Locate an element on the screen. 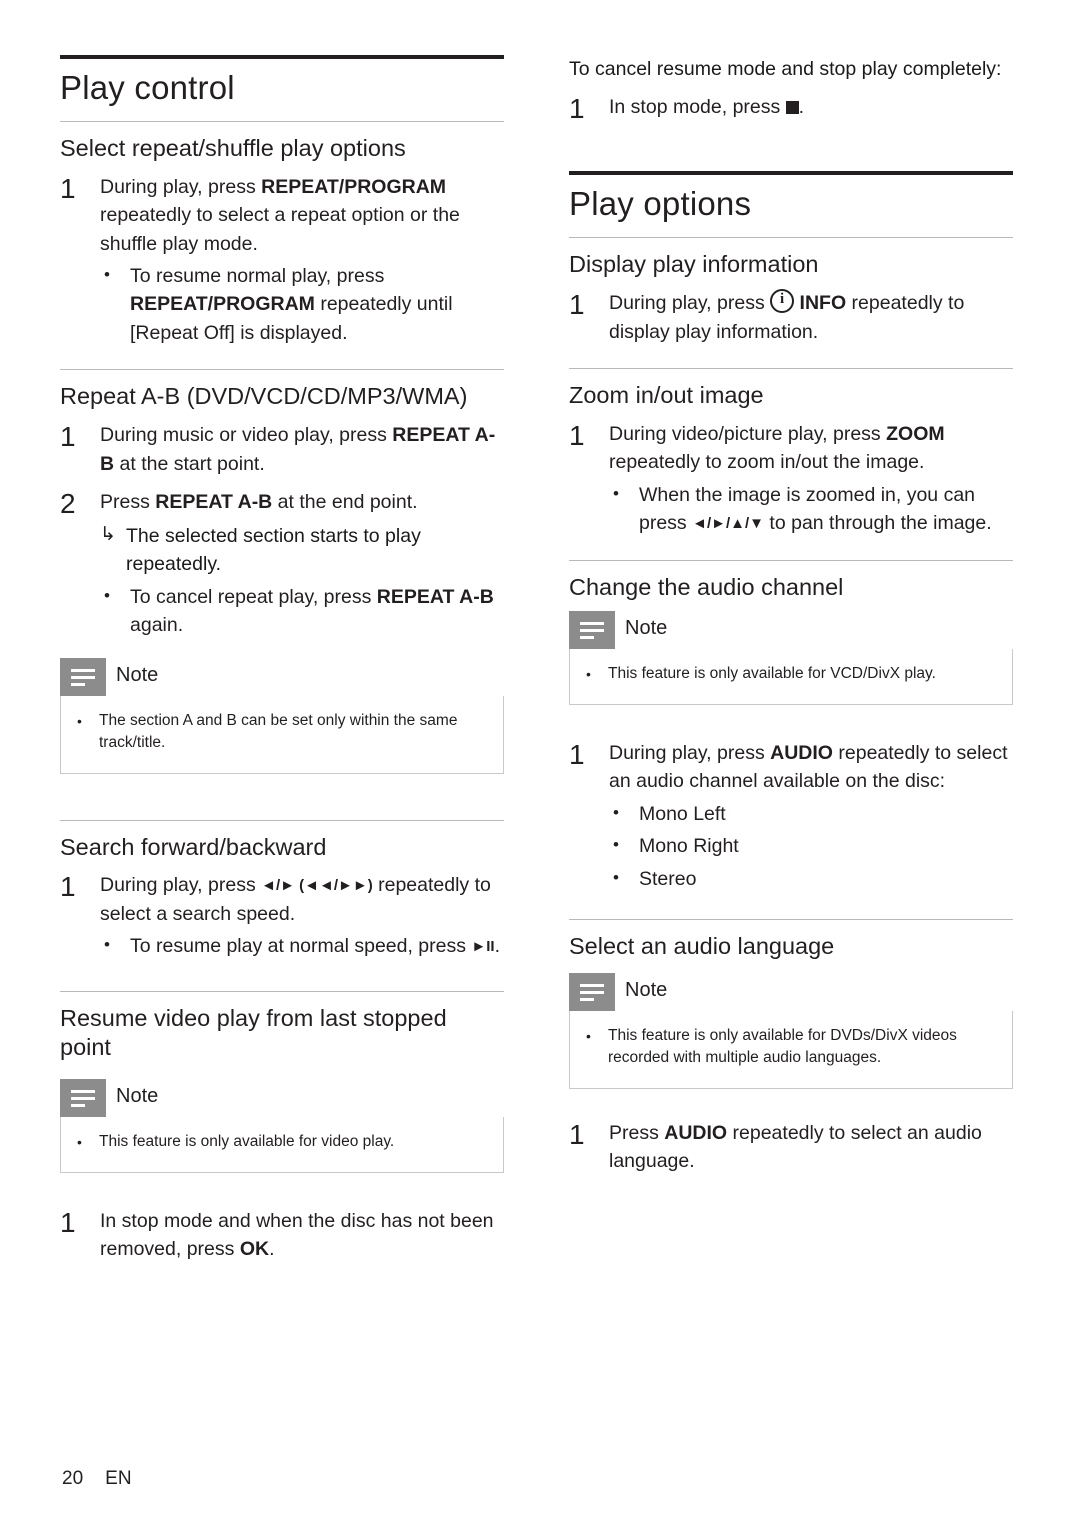  bullet-item: • Mono Right is located at coordinates (811, 846).